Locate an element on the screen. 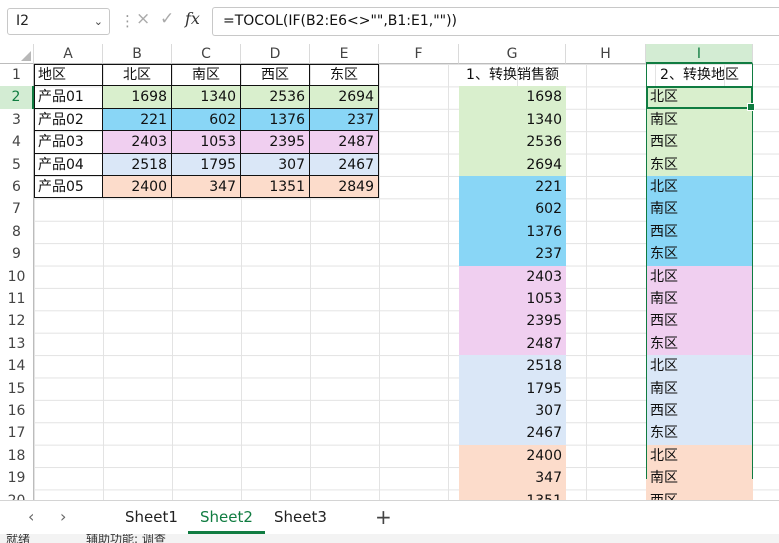 This screenshot has height=543, width=779. select-all-corner is located at coordinates (17, 54).